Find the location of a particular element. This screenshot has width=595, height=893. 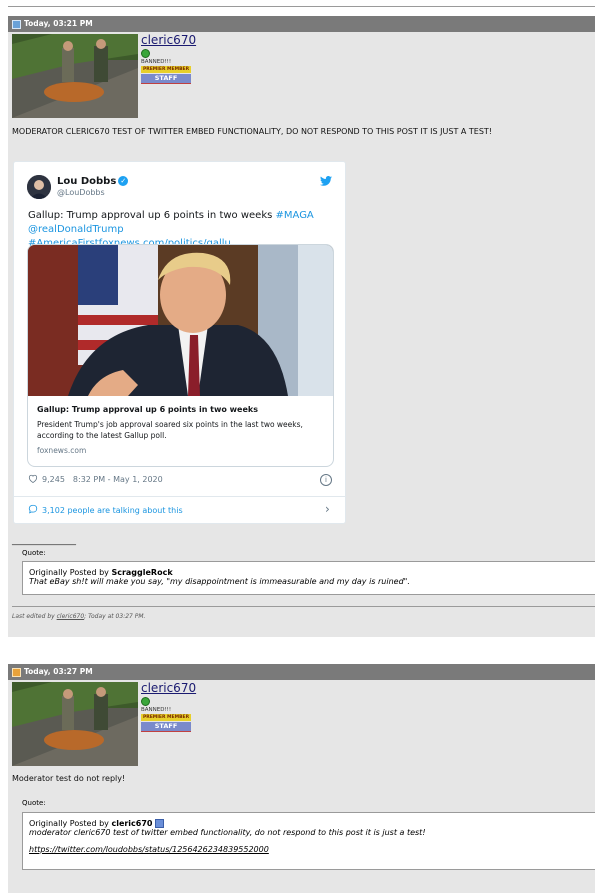

card-image is located at coordinates (180, 320).